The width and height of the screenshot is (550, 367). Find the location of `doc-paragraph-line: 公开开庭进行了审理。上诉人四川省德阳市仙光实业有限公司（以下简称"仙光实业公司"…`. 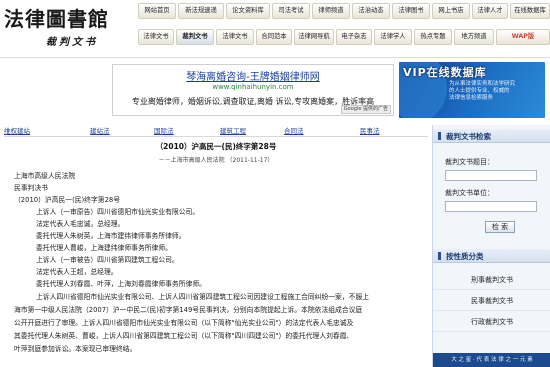

doc-paragraph-line: 公开开庭进行了审理。上诉人四川省德阳市仙光实业有限公司（以下简称"仙光实业公司"… is located at coordinates (184, 323).